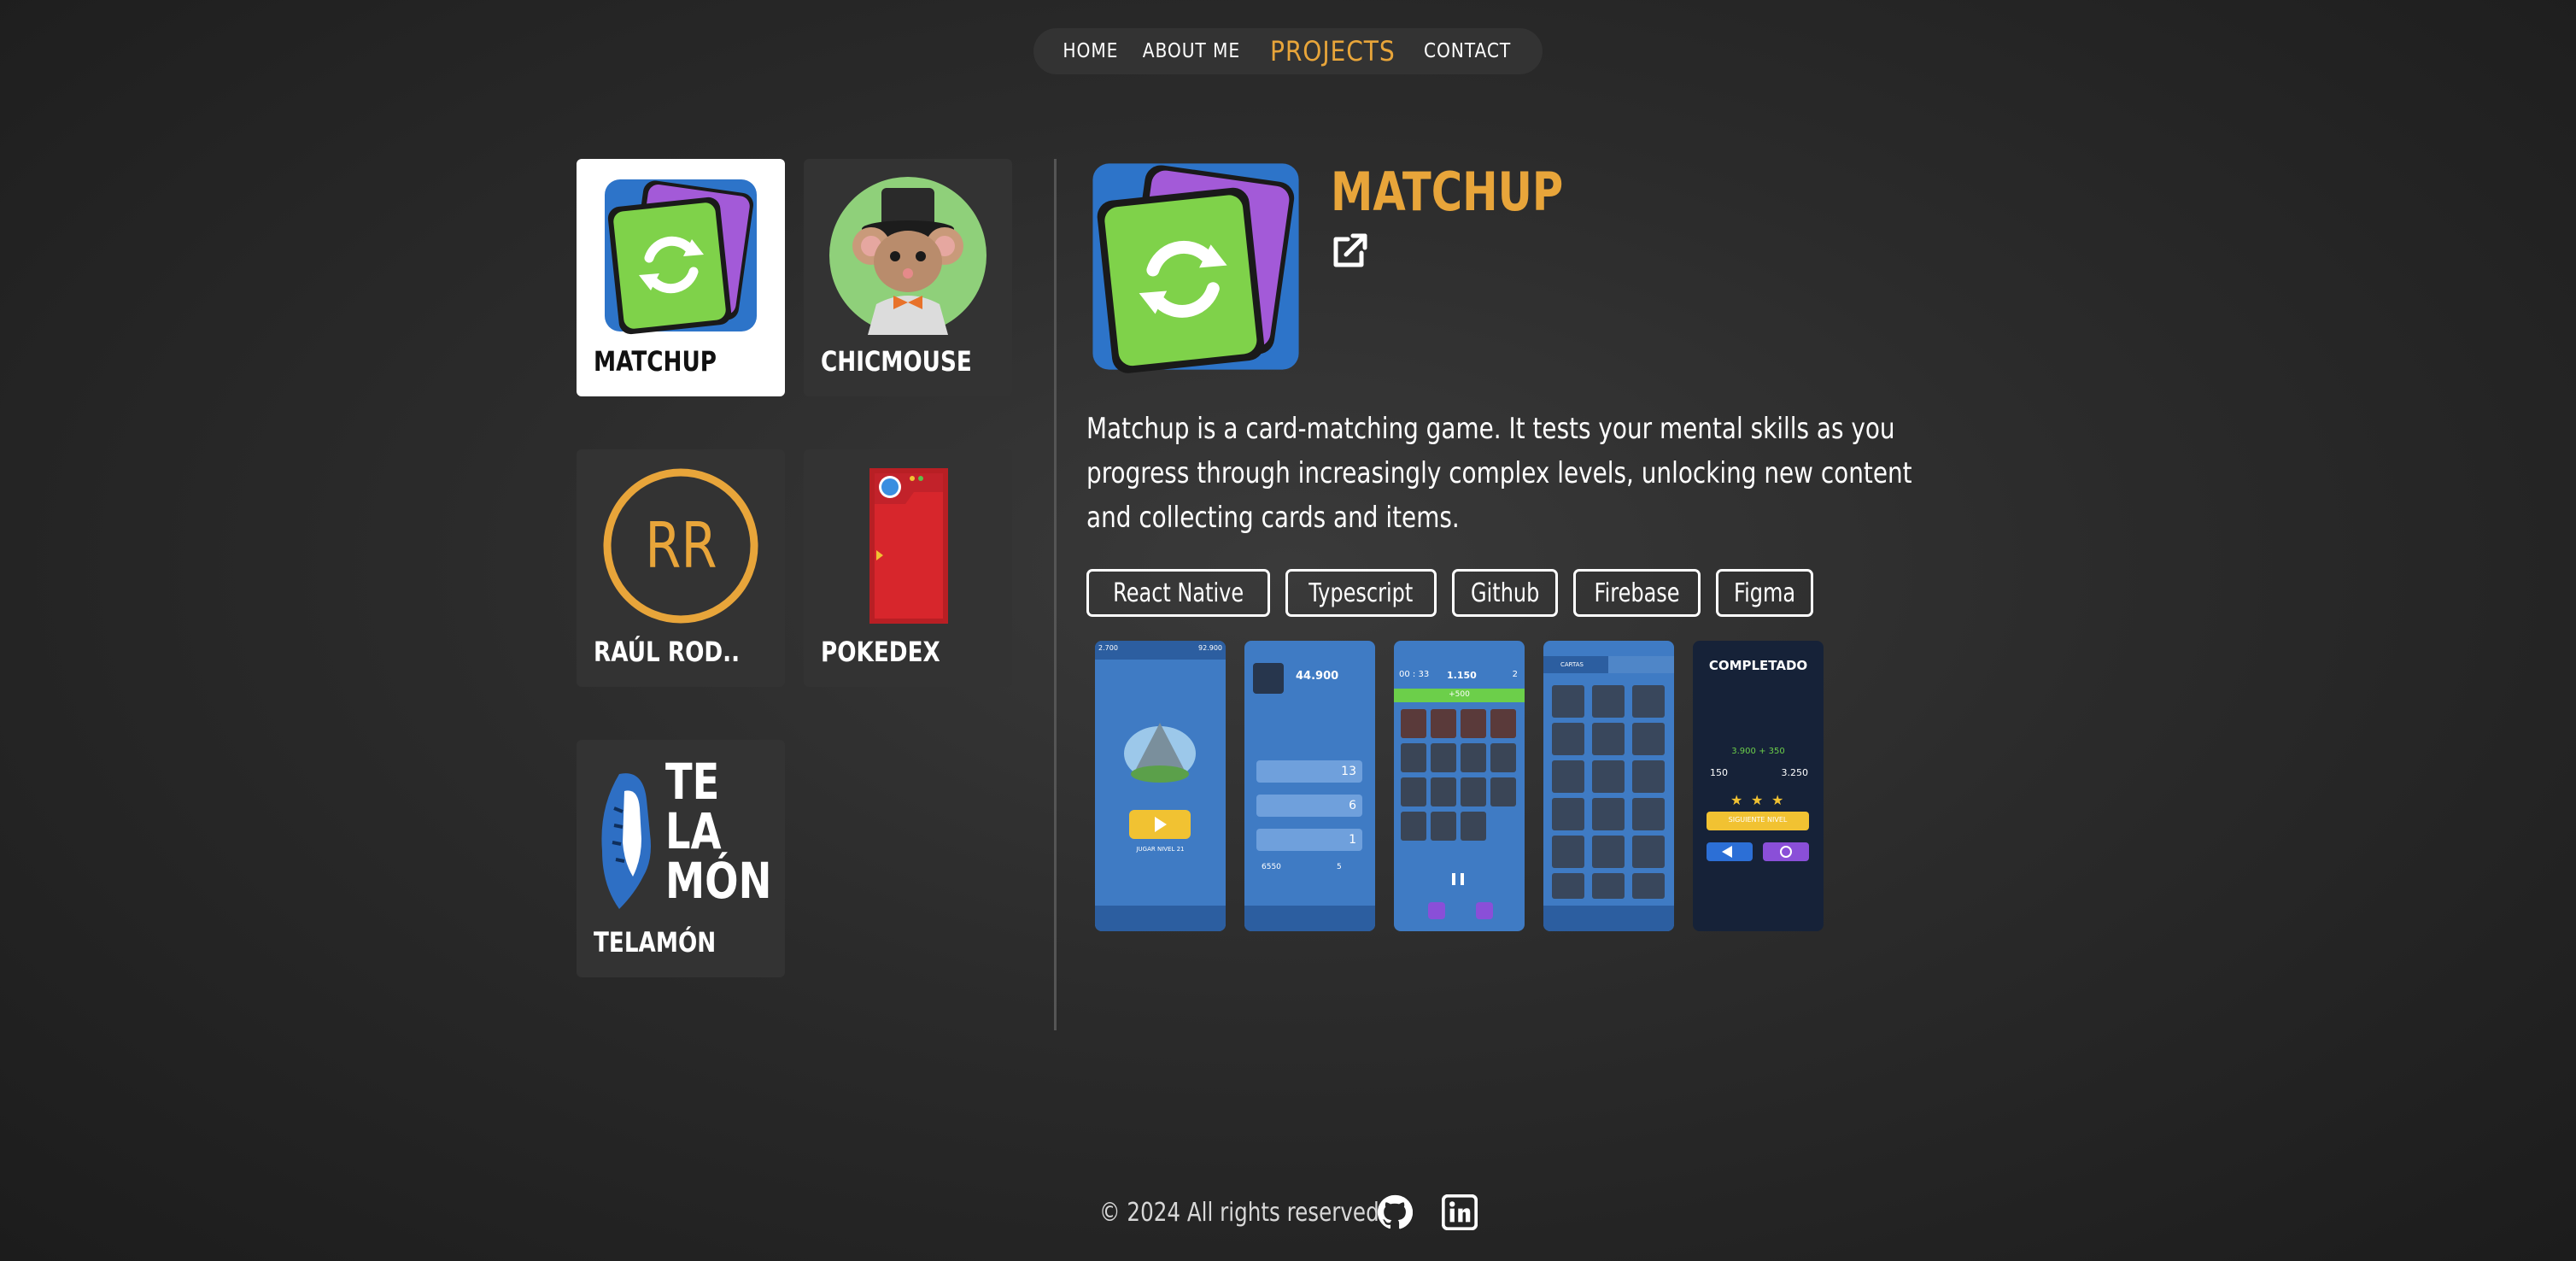 Image resolution: width=2576 pixels, height=1261 pixels. What do you see at coordinates (1271, 867) in the screenshot?
I see `screenshot-text: 6550` at bounding box center [1271, 867].